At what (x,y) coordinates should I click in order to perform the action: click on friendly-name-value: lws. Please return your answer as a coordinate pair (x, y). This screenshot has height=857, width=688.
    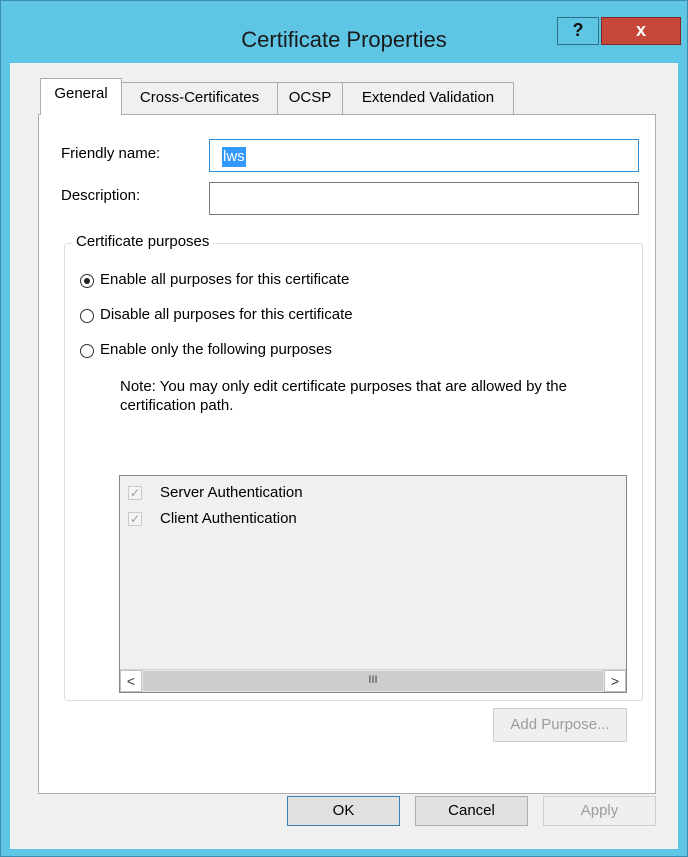
    Looking at the image, I should click on (234, 157).